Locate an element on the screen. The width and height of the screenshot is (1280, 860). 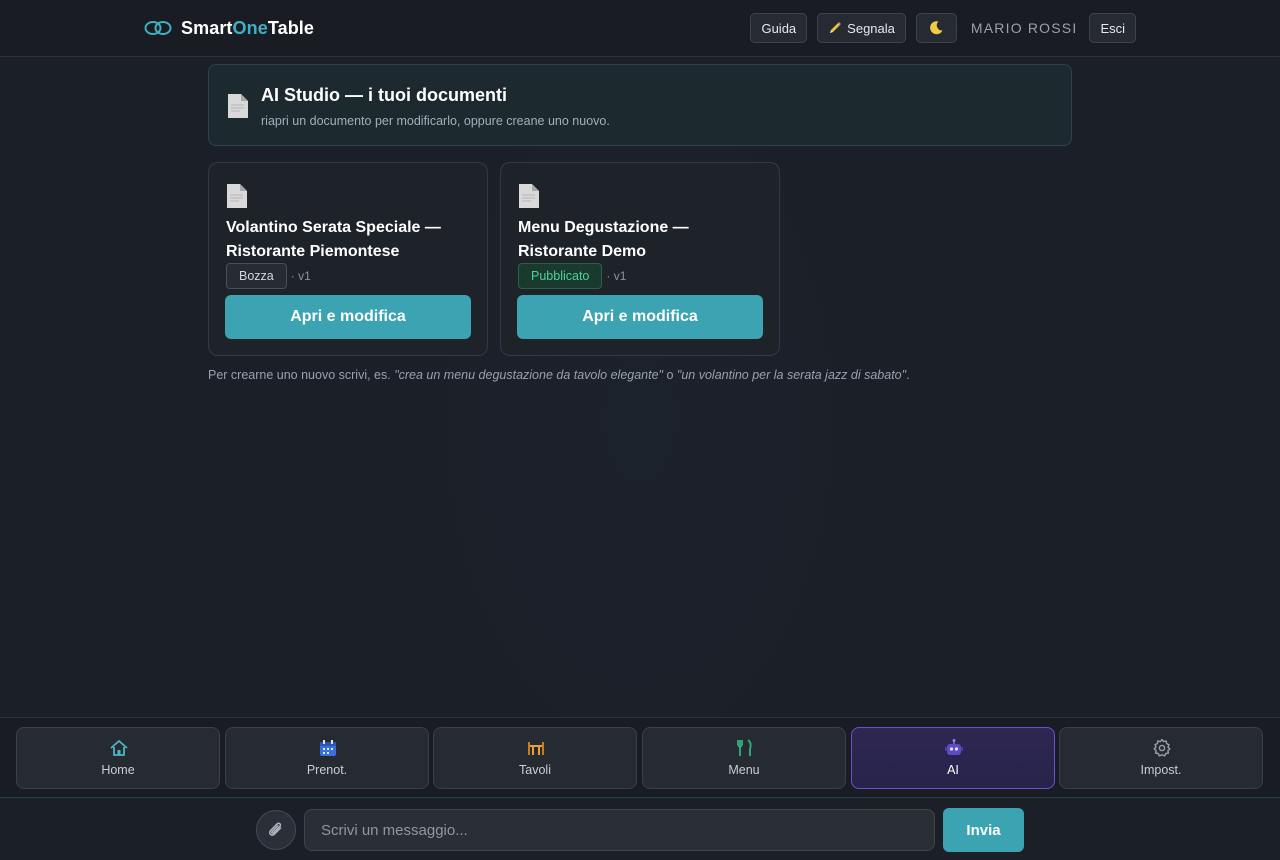
brand-name: SmartOneTable is located at coordinates (247, 28).